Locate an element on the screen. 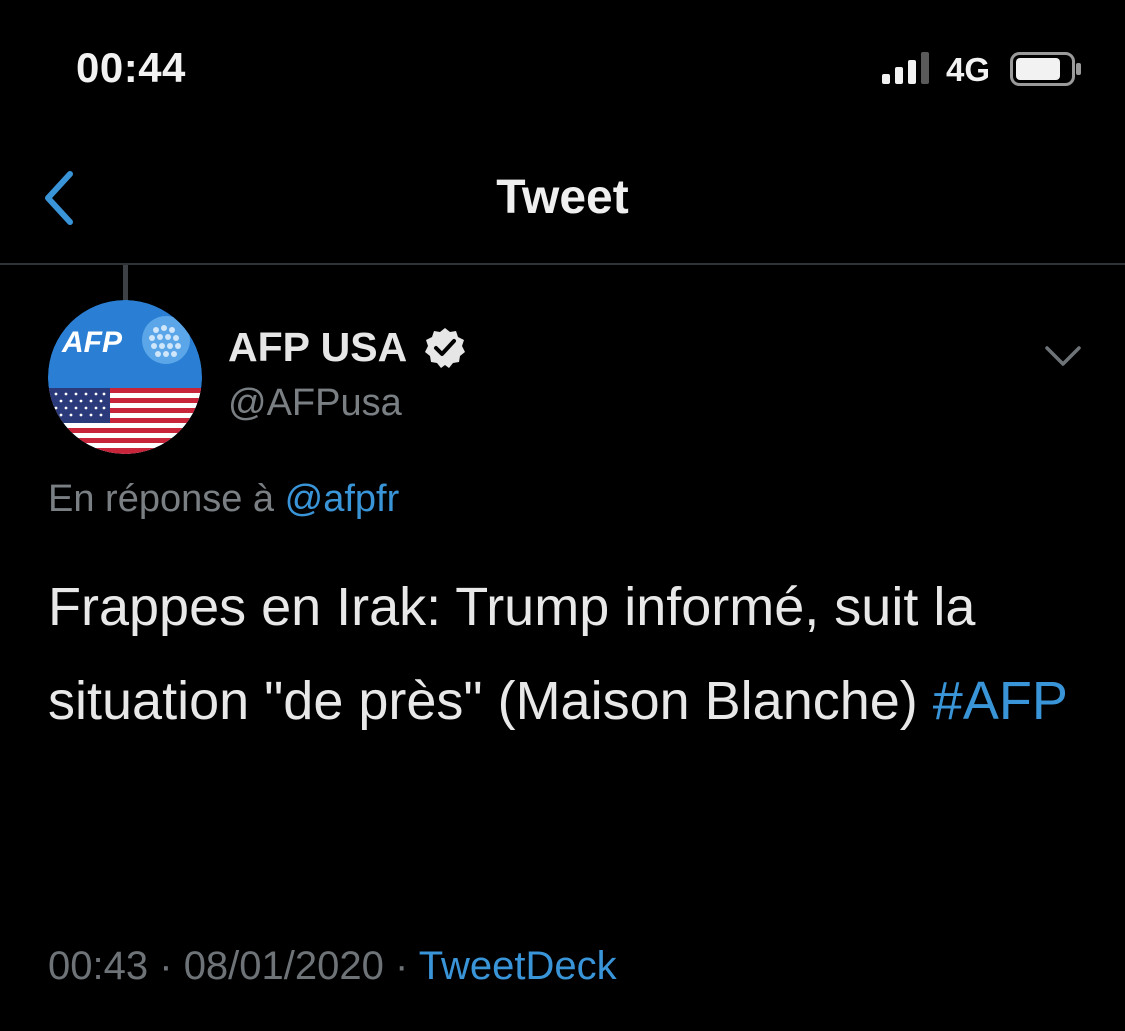  svg-text: AFP is located at coordinates (92, 342).